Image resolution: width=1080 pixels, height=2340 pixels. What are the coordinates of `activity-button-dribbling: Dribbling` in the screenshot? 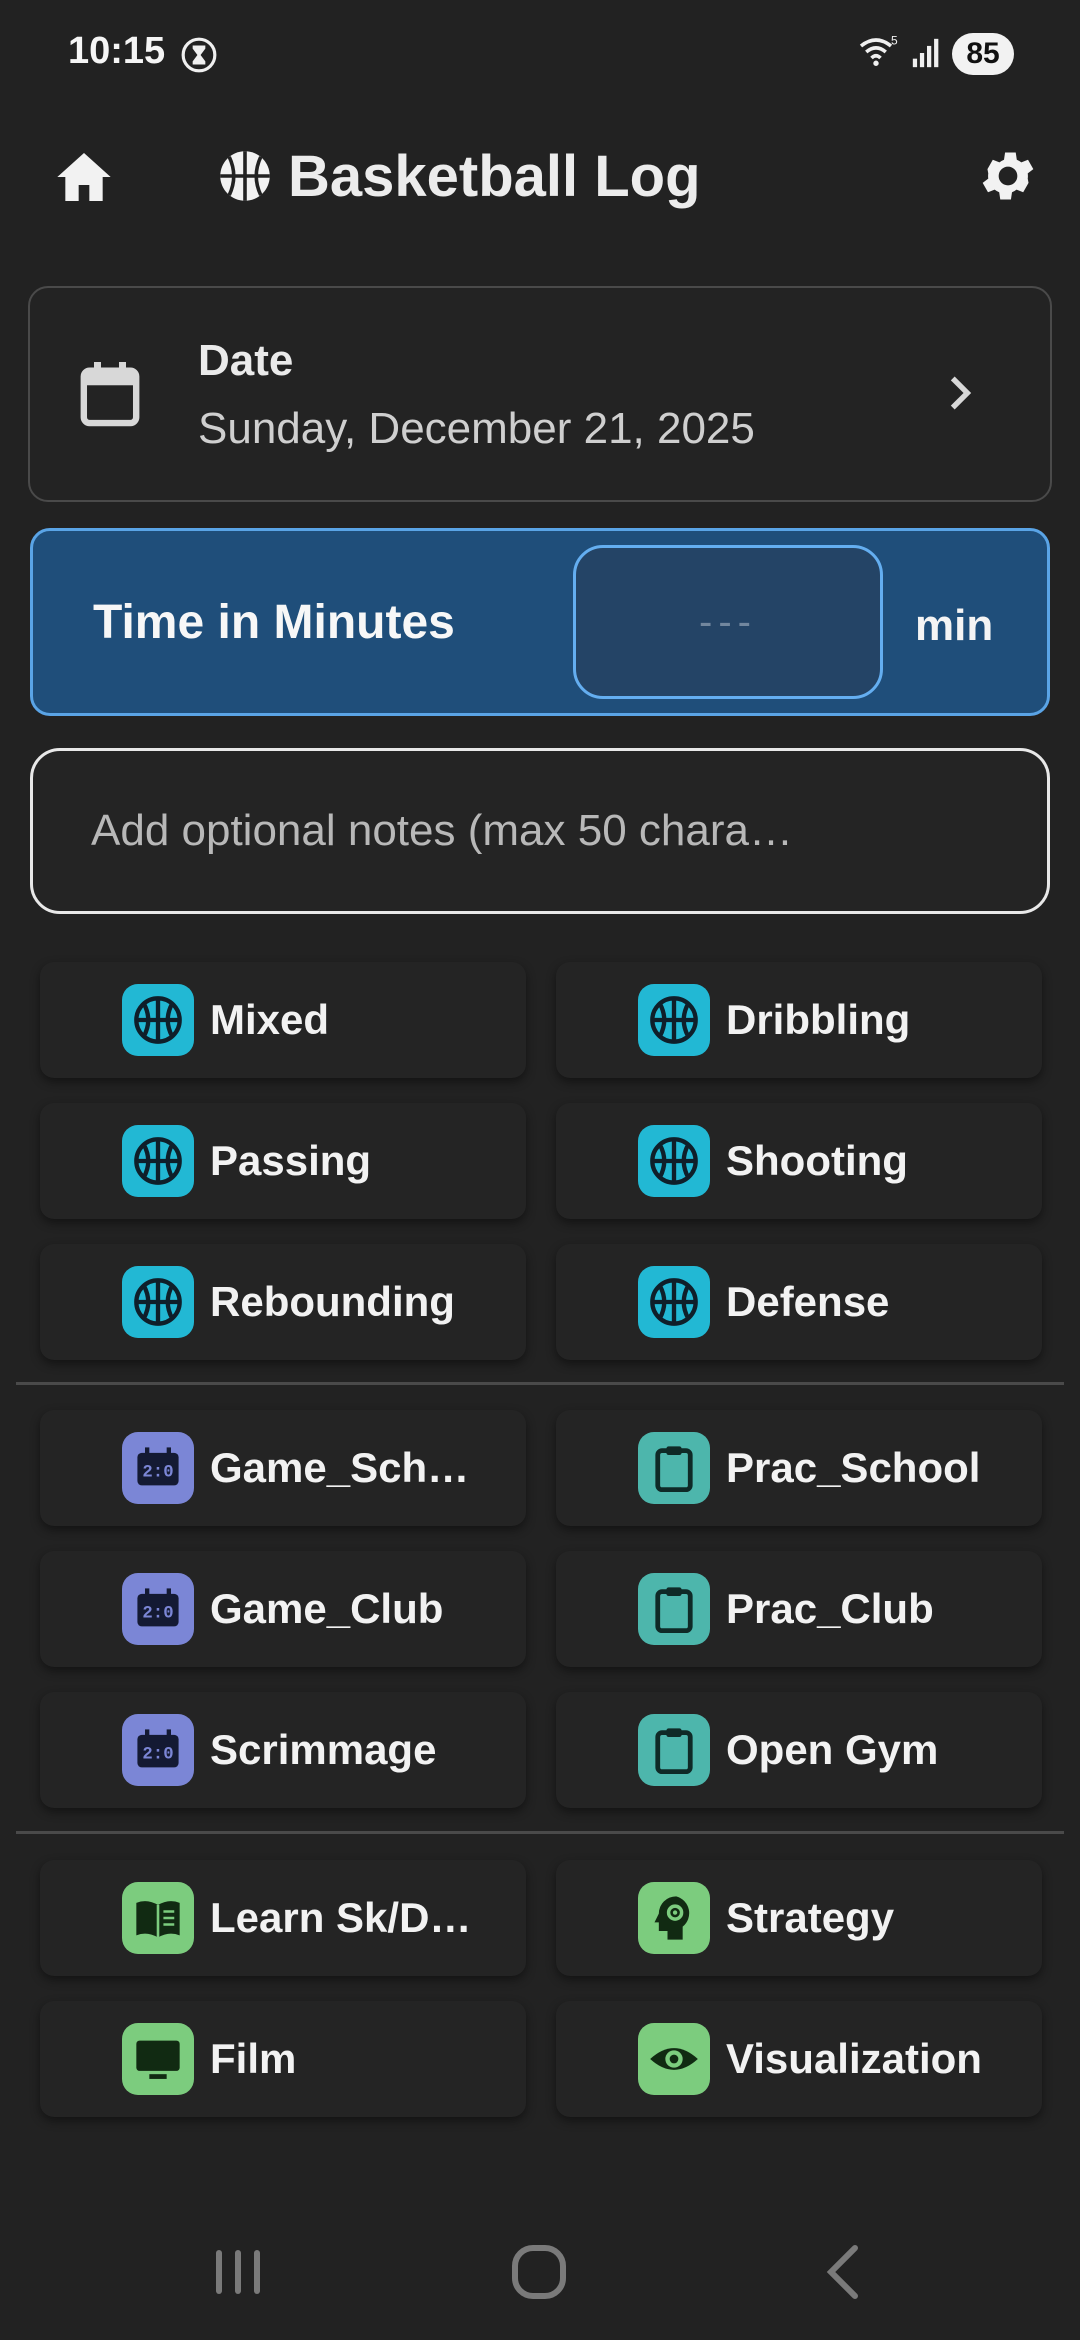 It's located at (799, 1020).